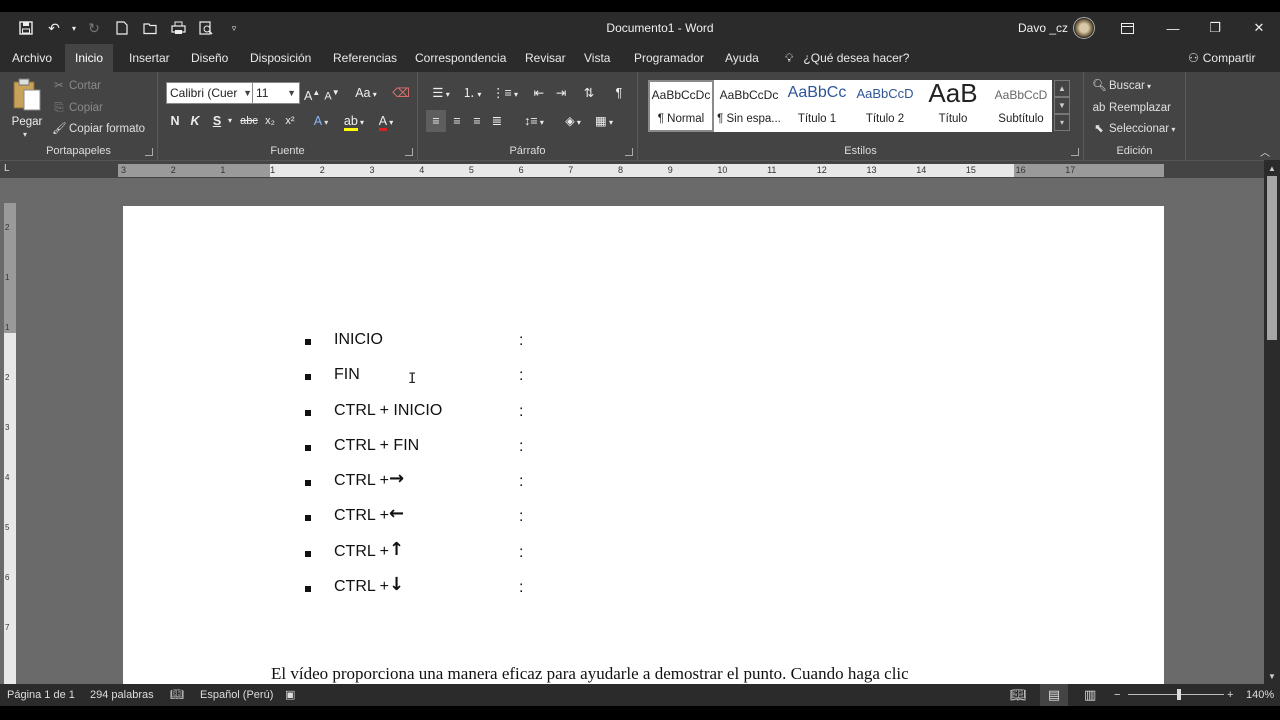 The width and height of the screenshot is (1280, 720). What do you see at coordinates (32, 58) in the screenshot?
I see `tab-archivo: Archivo` at bounding box center [32, 58].